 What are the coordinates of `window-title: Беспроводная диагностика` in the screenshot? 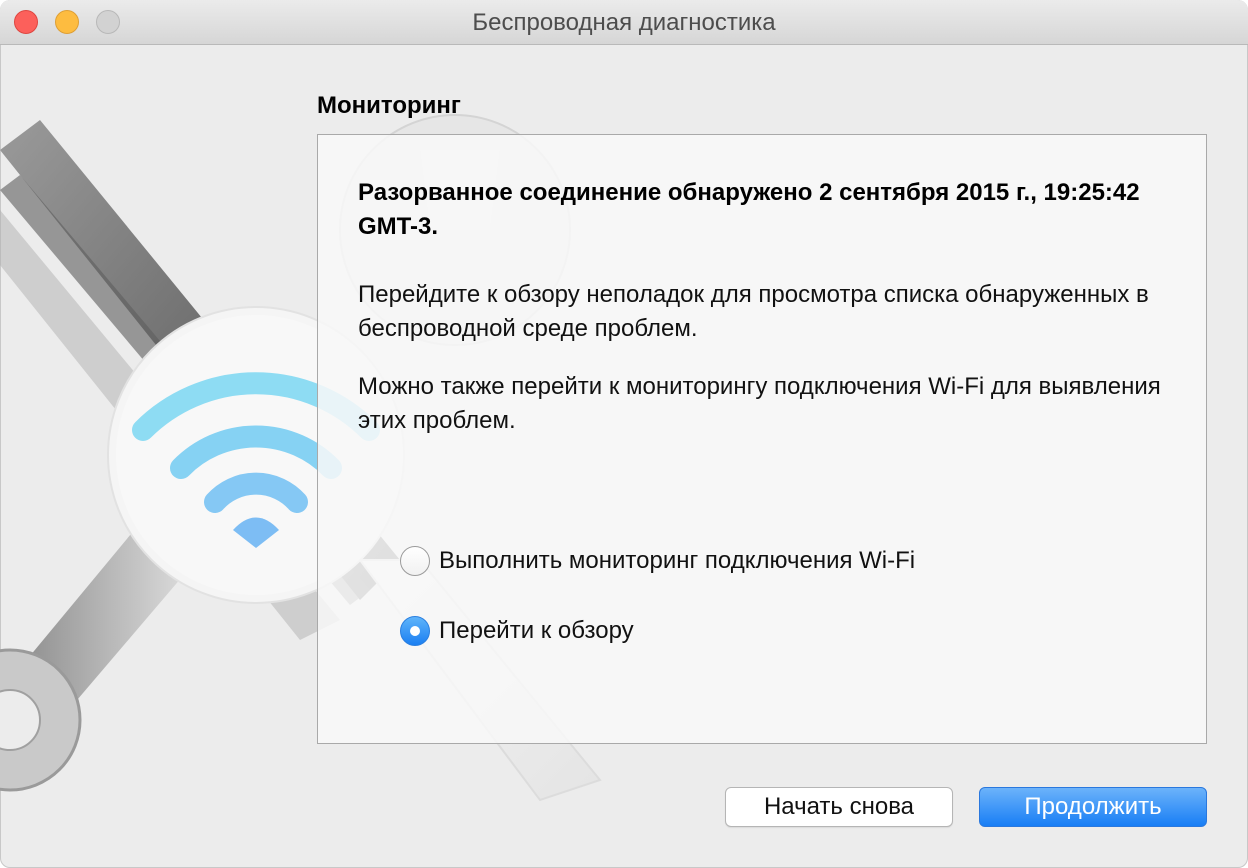 It's located at (624, 22).